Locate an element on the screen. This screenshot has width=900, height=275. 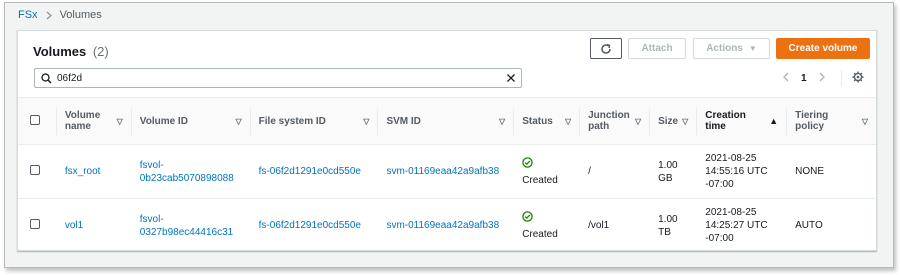
create-volume-button: Create volume is located at coordinates (823, 48).